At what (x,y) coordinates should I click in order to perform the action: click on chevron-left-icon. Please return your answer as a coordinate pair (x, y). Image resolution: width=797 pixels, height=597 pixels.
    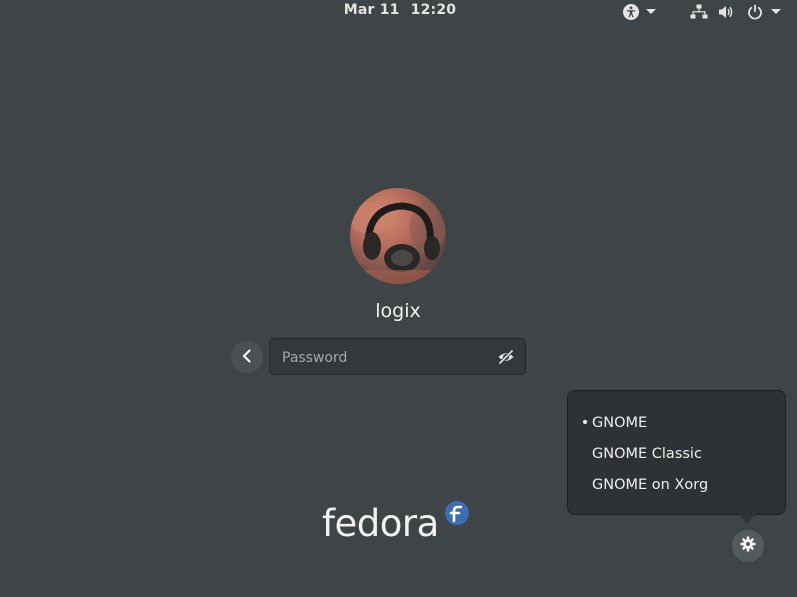
    Looking at the image, I should click on (247, 357).